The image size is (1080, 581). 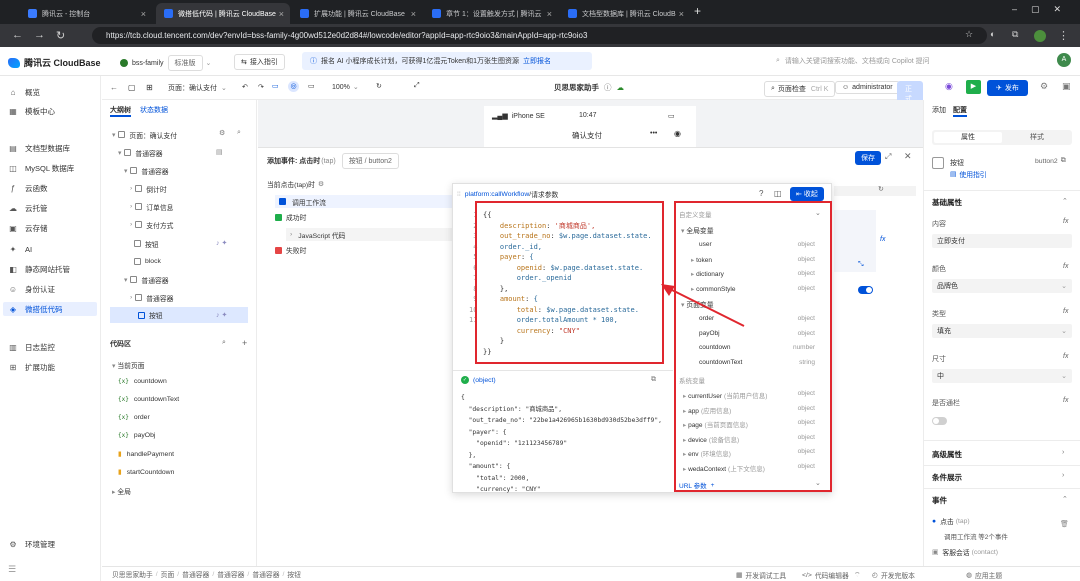 What do you see at coordinates (86, 13) in the screenshot?
I see `browser-tab: 腾讯云 - 控制台 ×` at bounding box center [86, 13].